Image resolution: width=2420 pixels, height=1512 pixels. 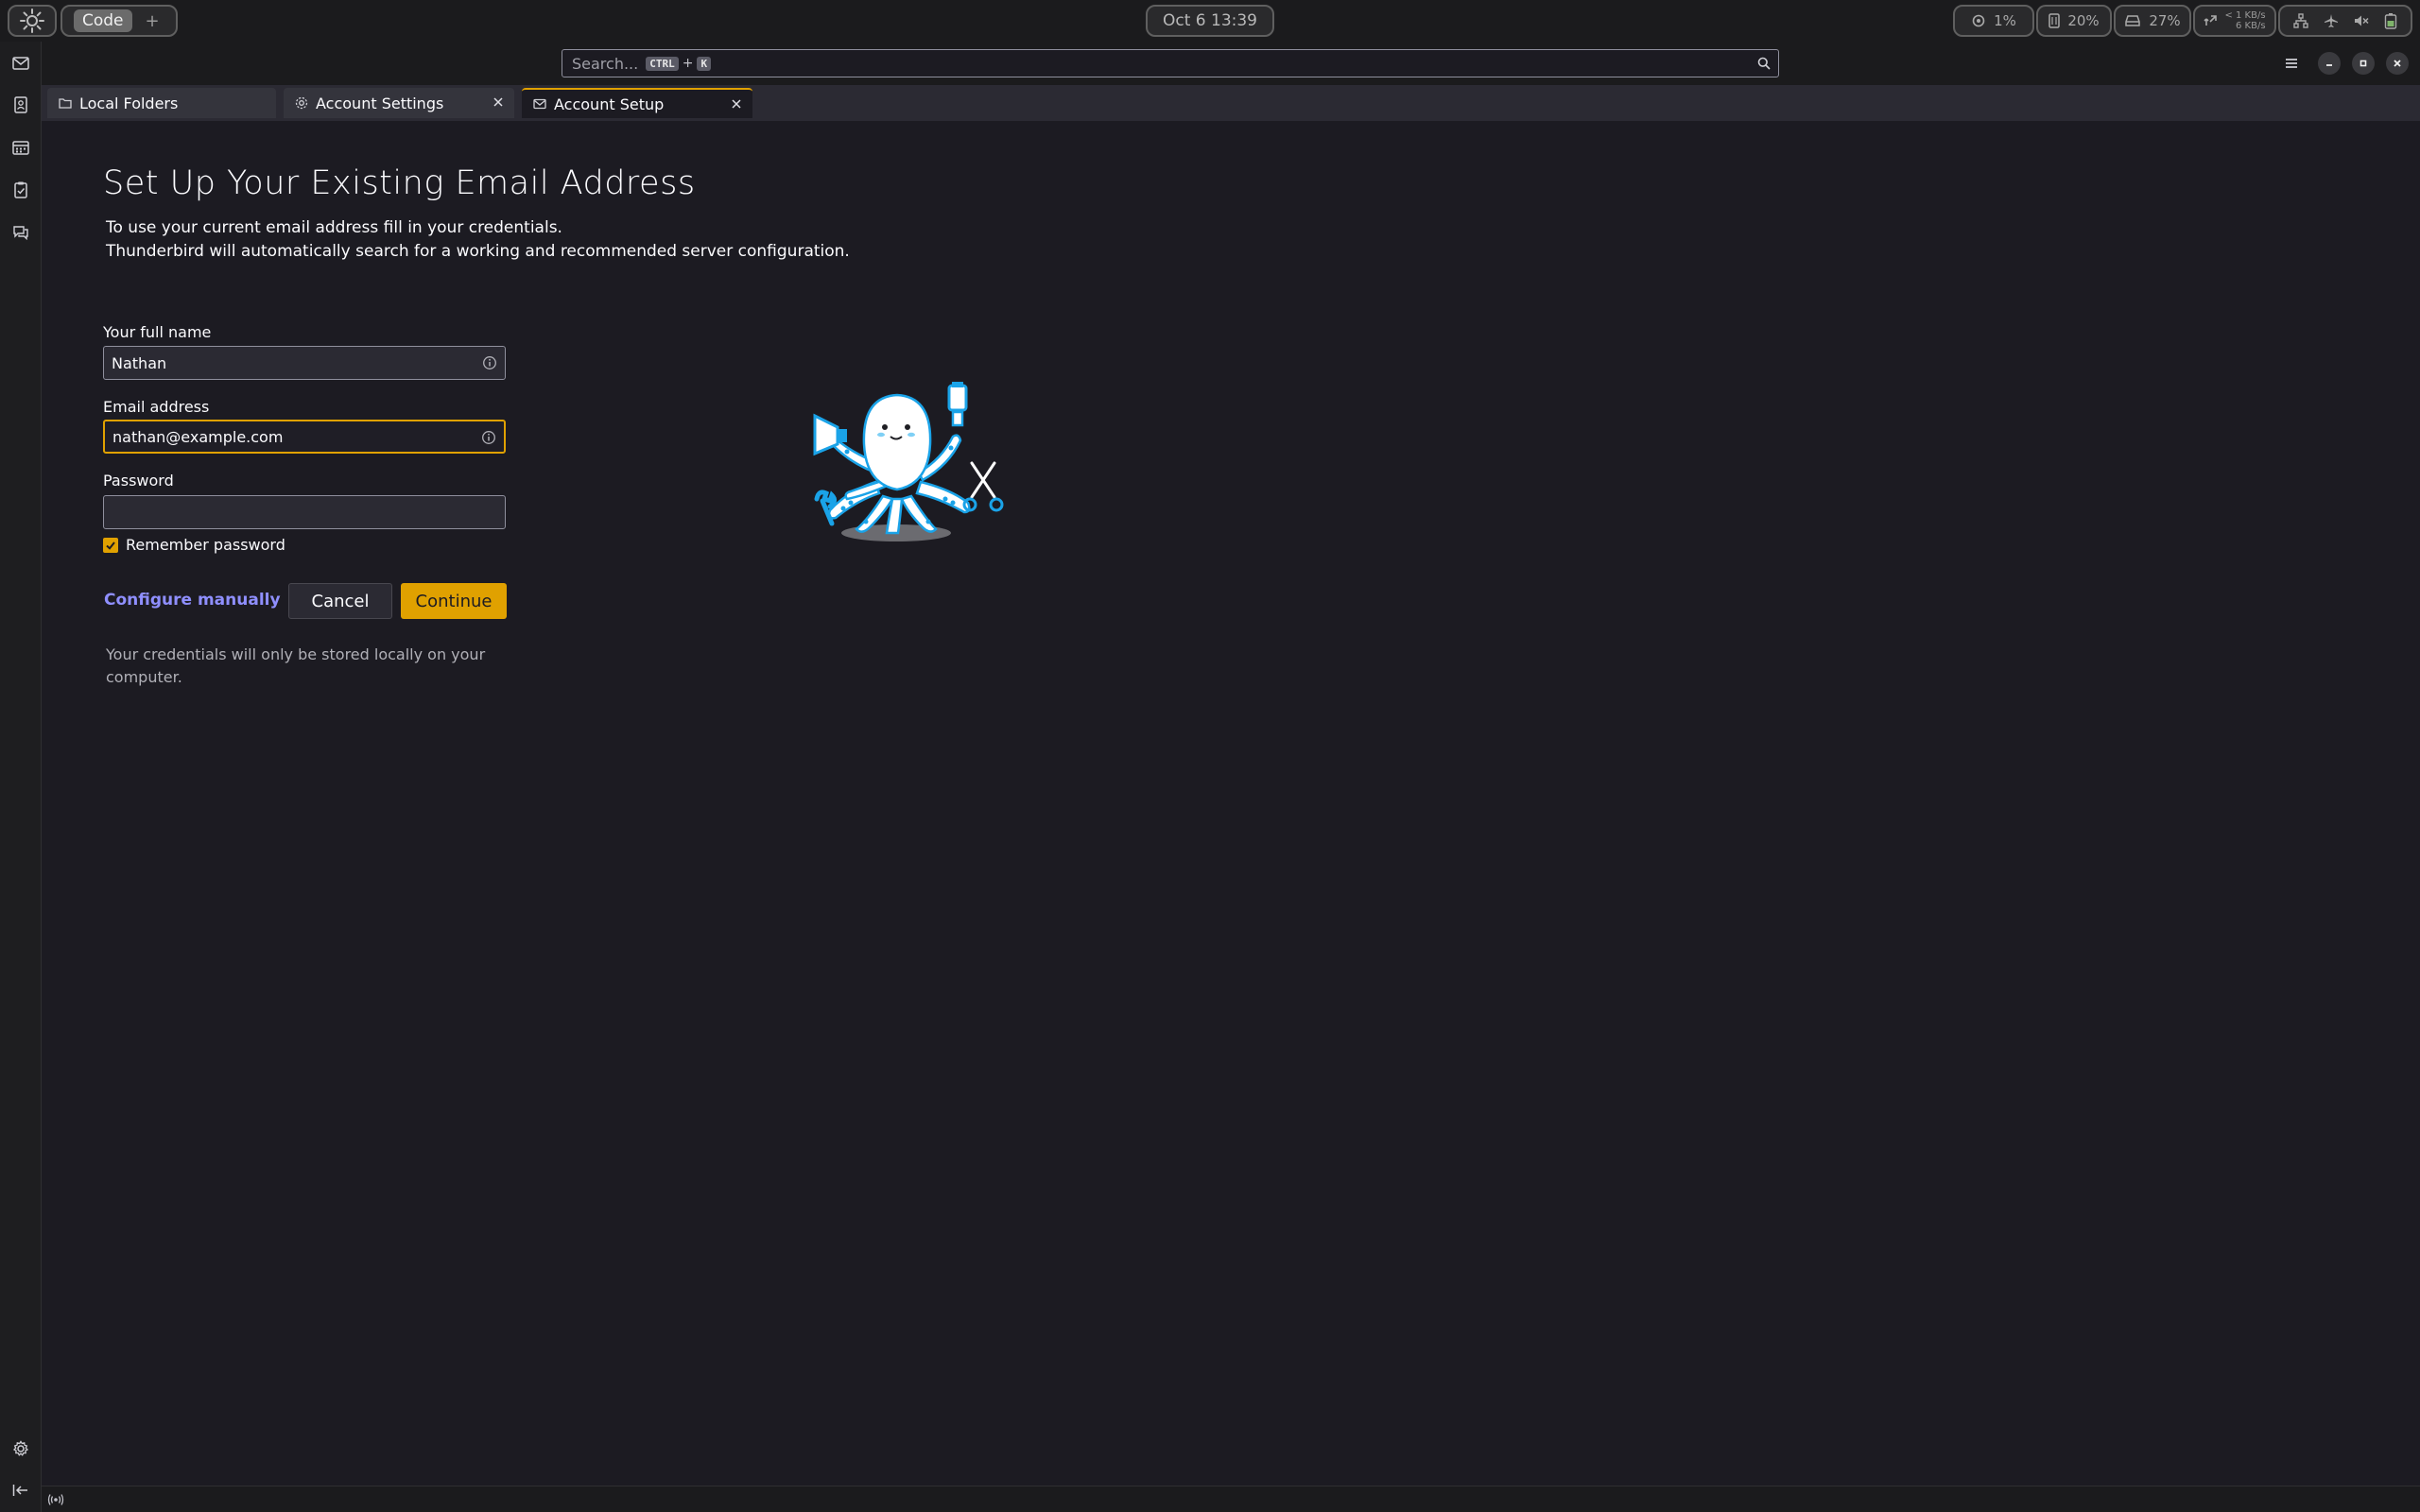 What do you see at coordinates (2005, 20) in the screenshot?
I see `cpu-value: 1%` at bounding box center [2005, 20].